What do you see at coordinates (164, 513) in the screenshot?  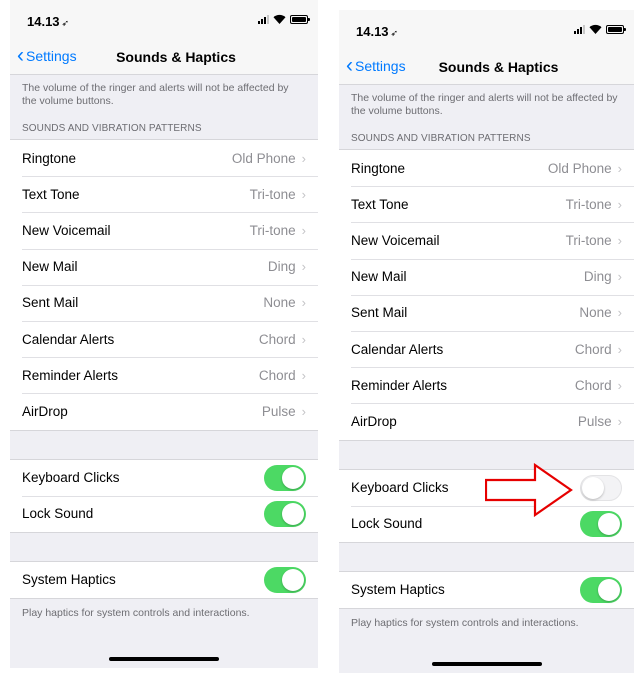 I see `lock-sound-row: Lock Sound` at bounding box center [164, 513].